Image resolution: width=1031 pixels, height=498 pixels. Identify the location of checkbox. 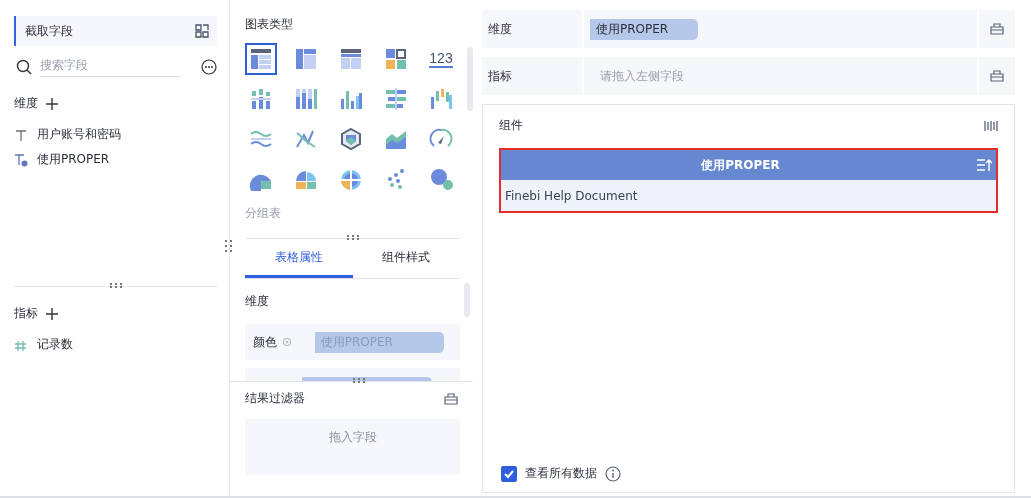
(509, 473).